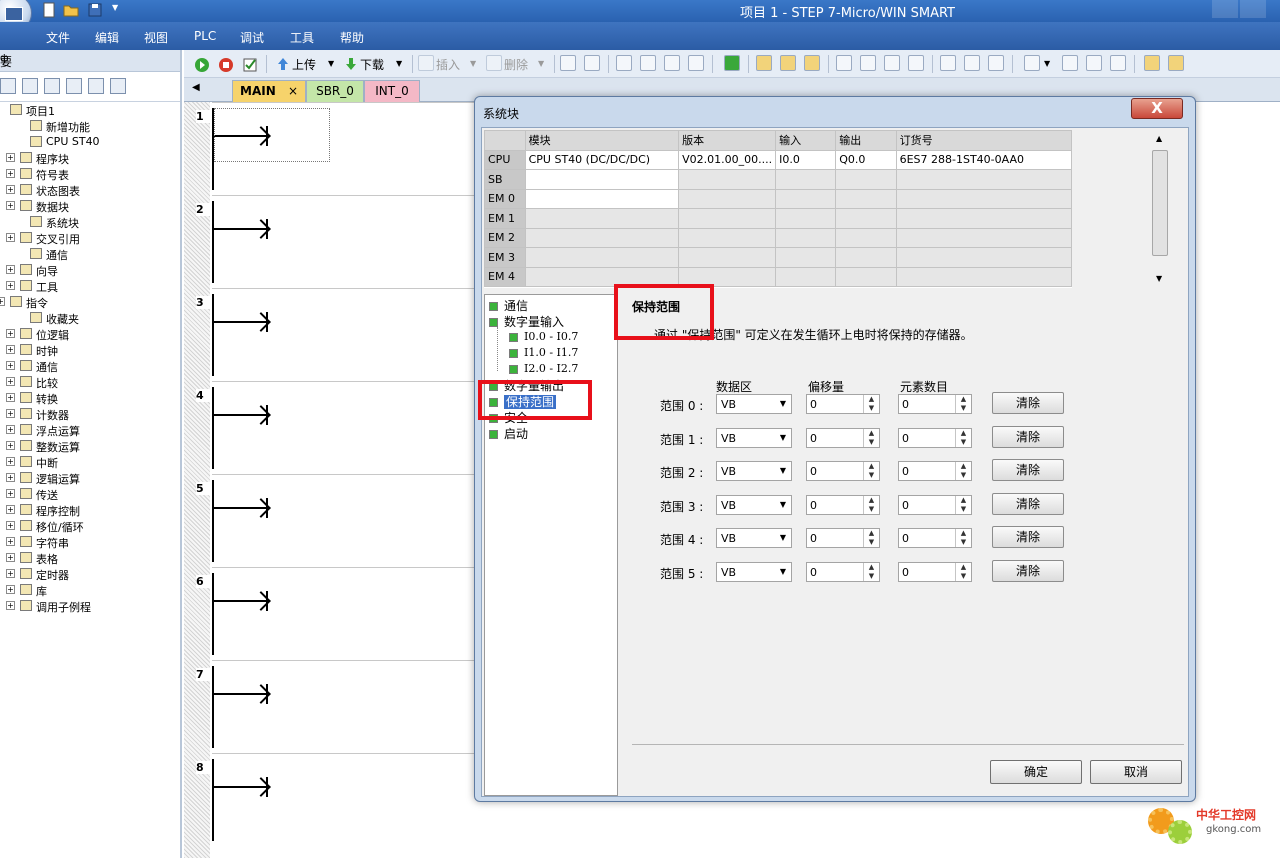 Image resolution: width=1280 pixels, height=858 pixels. Describe the element at coordinates (196, 87) in the screenshot. I see `tab-scroll-left-icon: ◀` at that location.